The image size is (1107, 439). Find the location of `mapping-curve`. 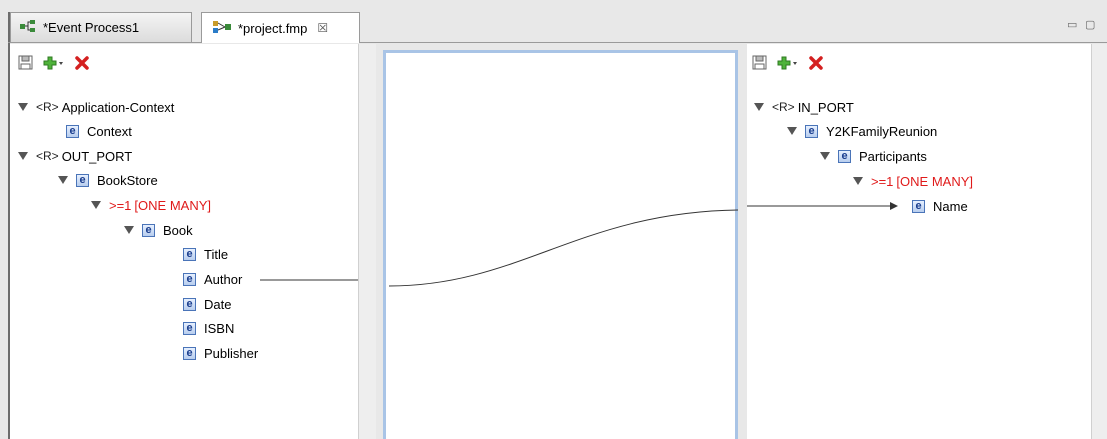

mapping-curve is located at coordinates (563, 248).